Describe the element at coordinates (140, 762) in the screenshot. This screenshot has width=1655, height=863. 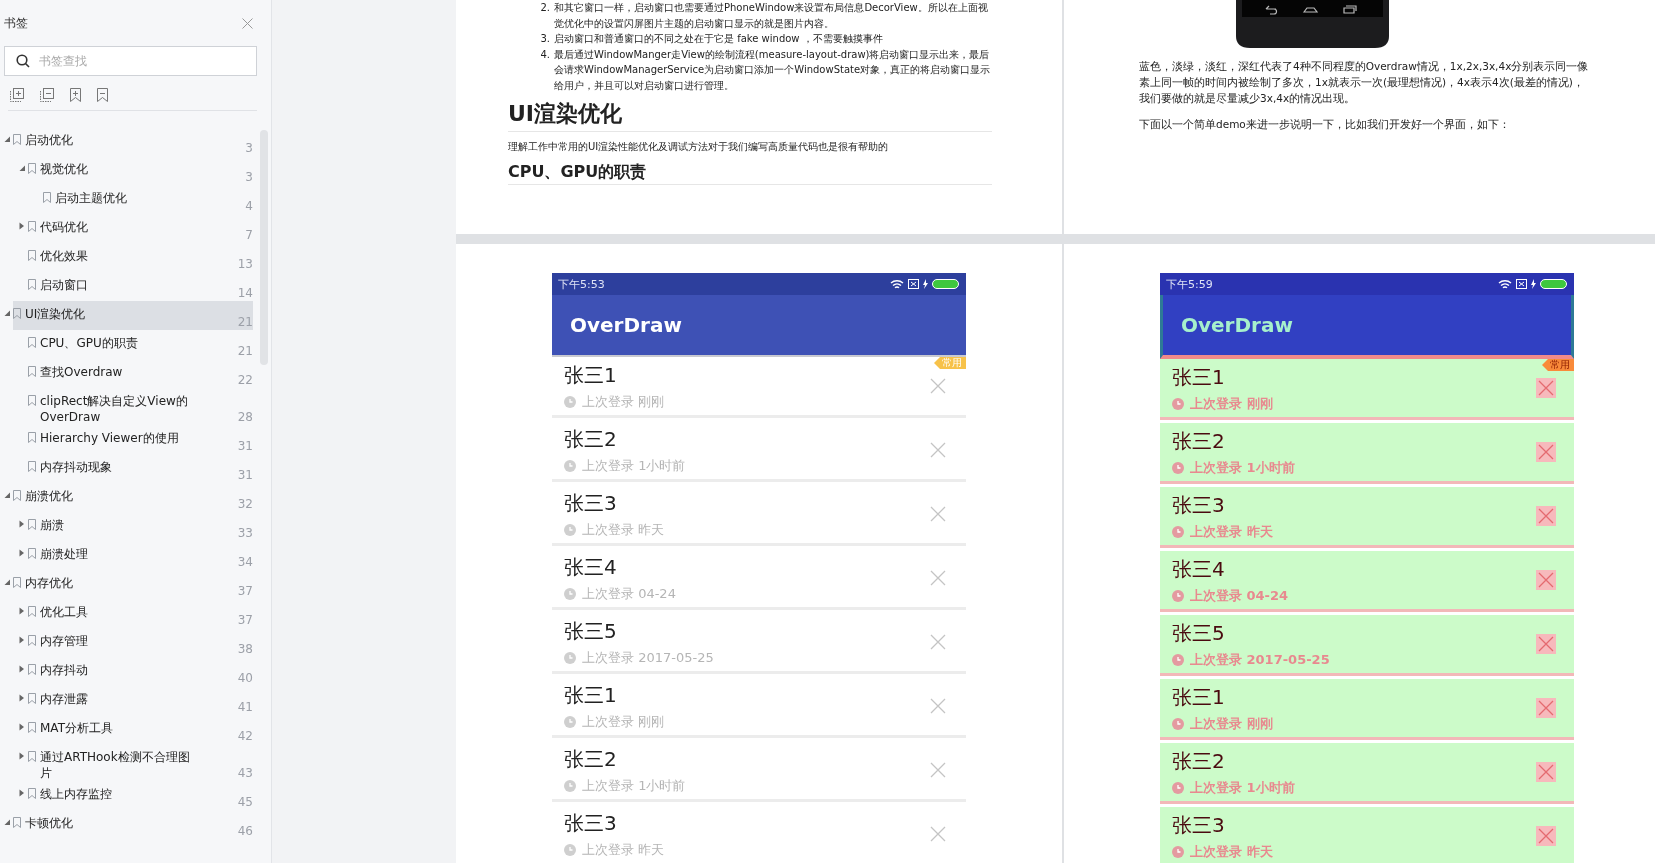
I see `bookmark-item: 通过ARTHook检测不合理图片 43` at that location.